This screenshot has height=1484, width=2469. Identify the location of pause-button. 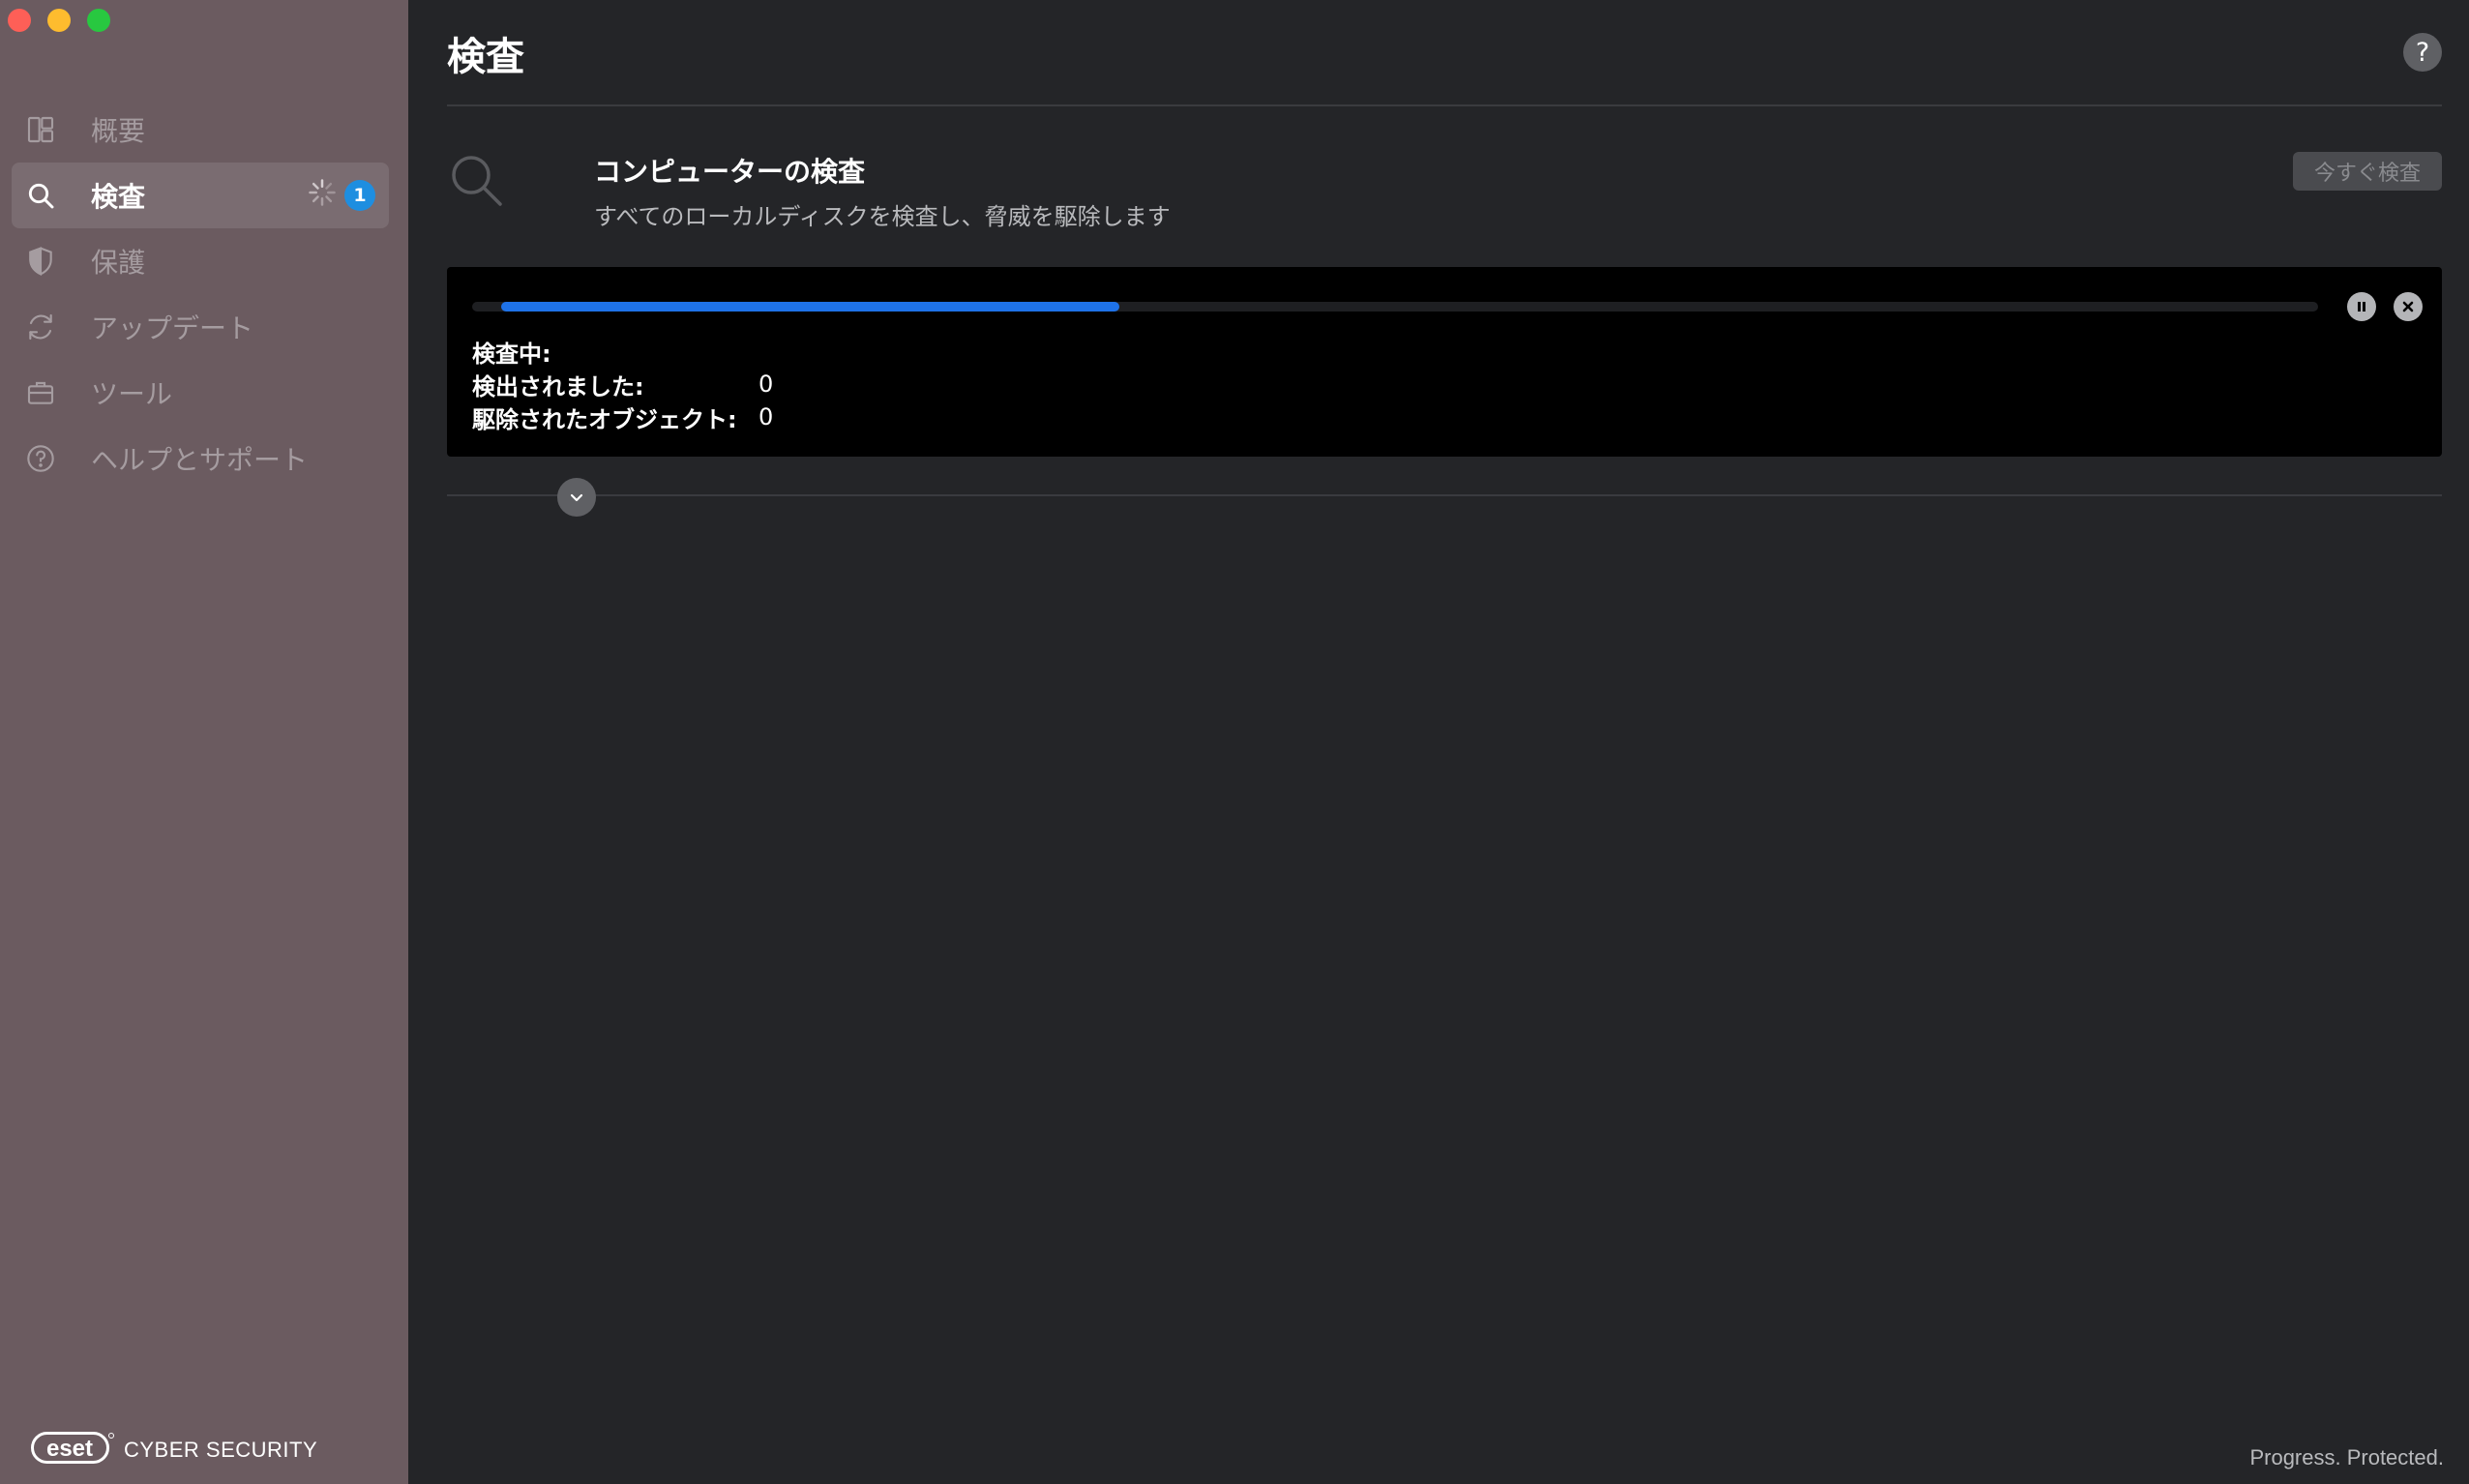
(2361, 306).